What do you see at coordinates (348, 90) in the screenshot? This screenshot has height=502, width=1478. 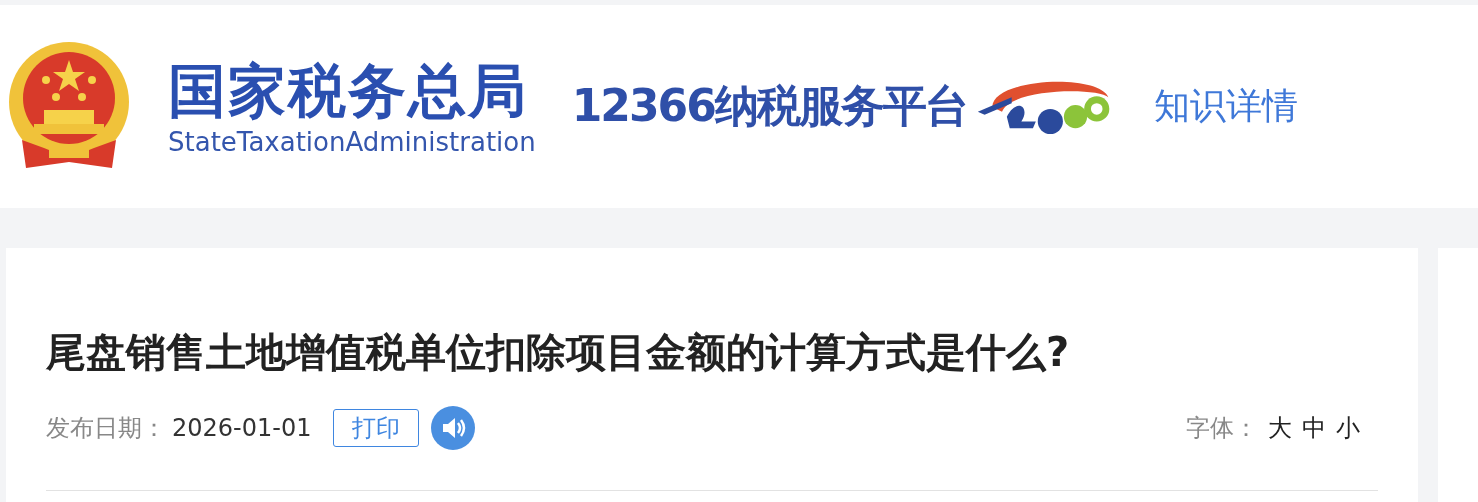 I see `agency-name: 国家税务总局` at bounding box center [348, 90].